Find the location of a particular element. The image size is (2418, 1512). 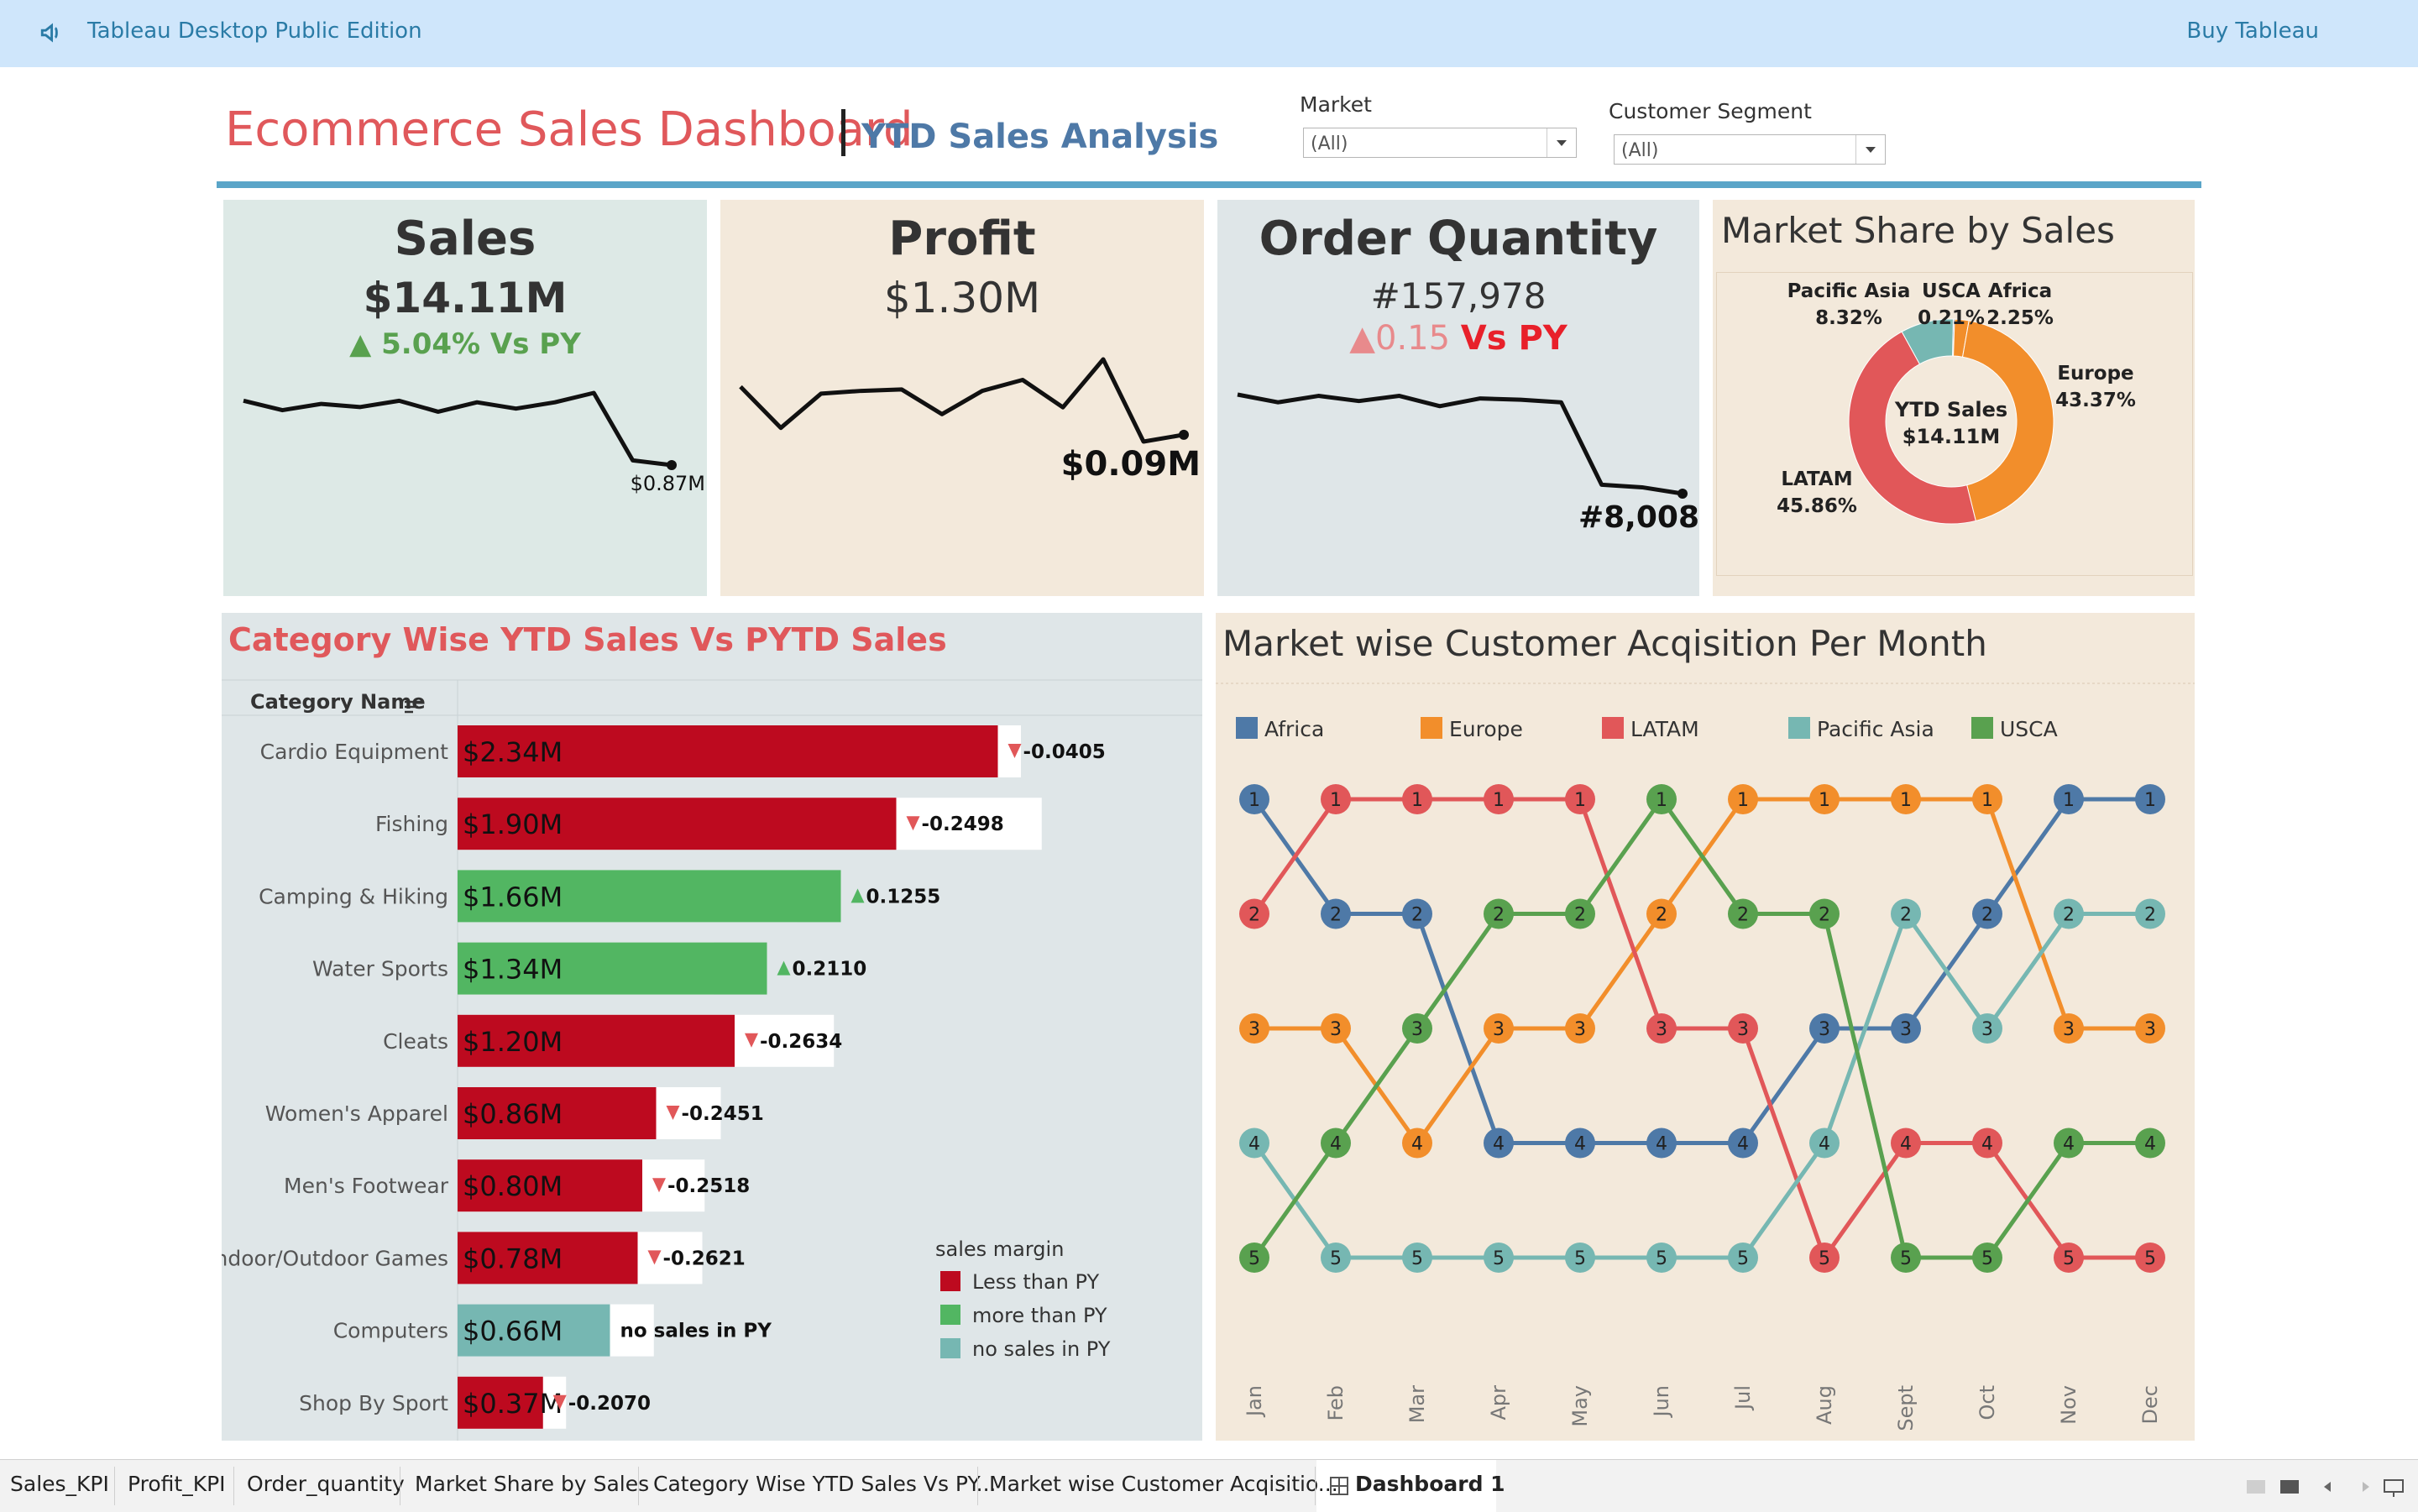

month-tick-label: Jan is located at coordinates (1254, 1401).